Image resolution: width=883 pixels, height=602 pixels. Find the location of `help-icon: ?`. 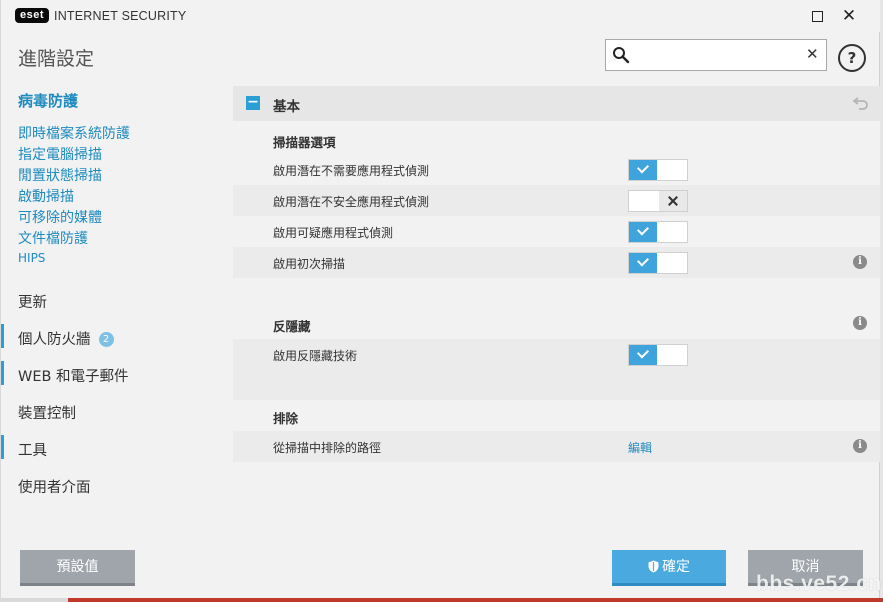

help-icon: ? is located at coordinates (852, 58).